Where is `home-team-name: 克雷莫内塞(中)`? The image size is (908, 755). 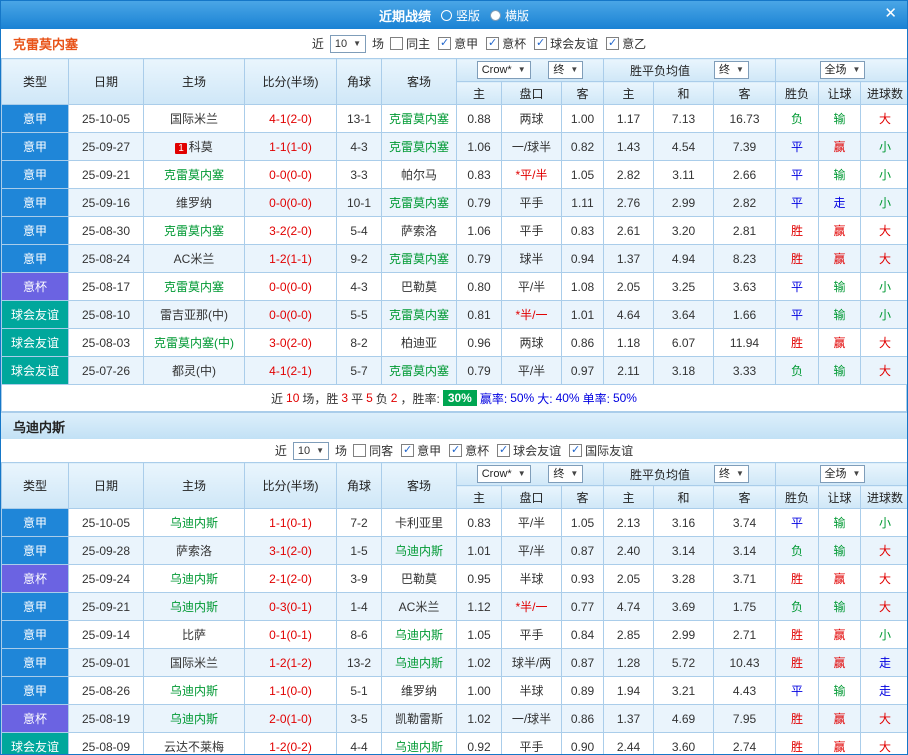
home-team-name: 克雷莫内塞(中) is located at coordinates (194, 343).